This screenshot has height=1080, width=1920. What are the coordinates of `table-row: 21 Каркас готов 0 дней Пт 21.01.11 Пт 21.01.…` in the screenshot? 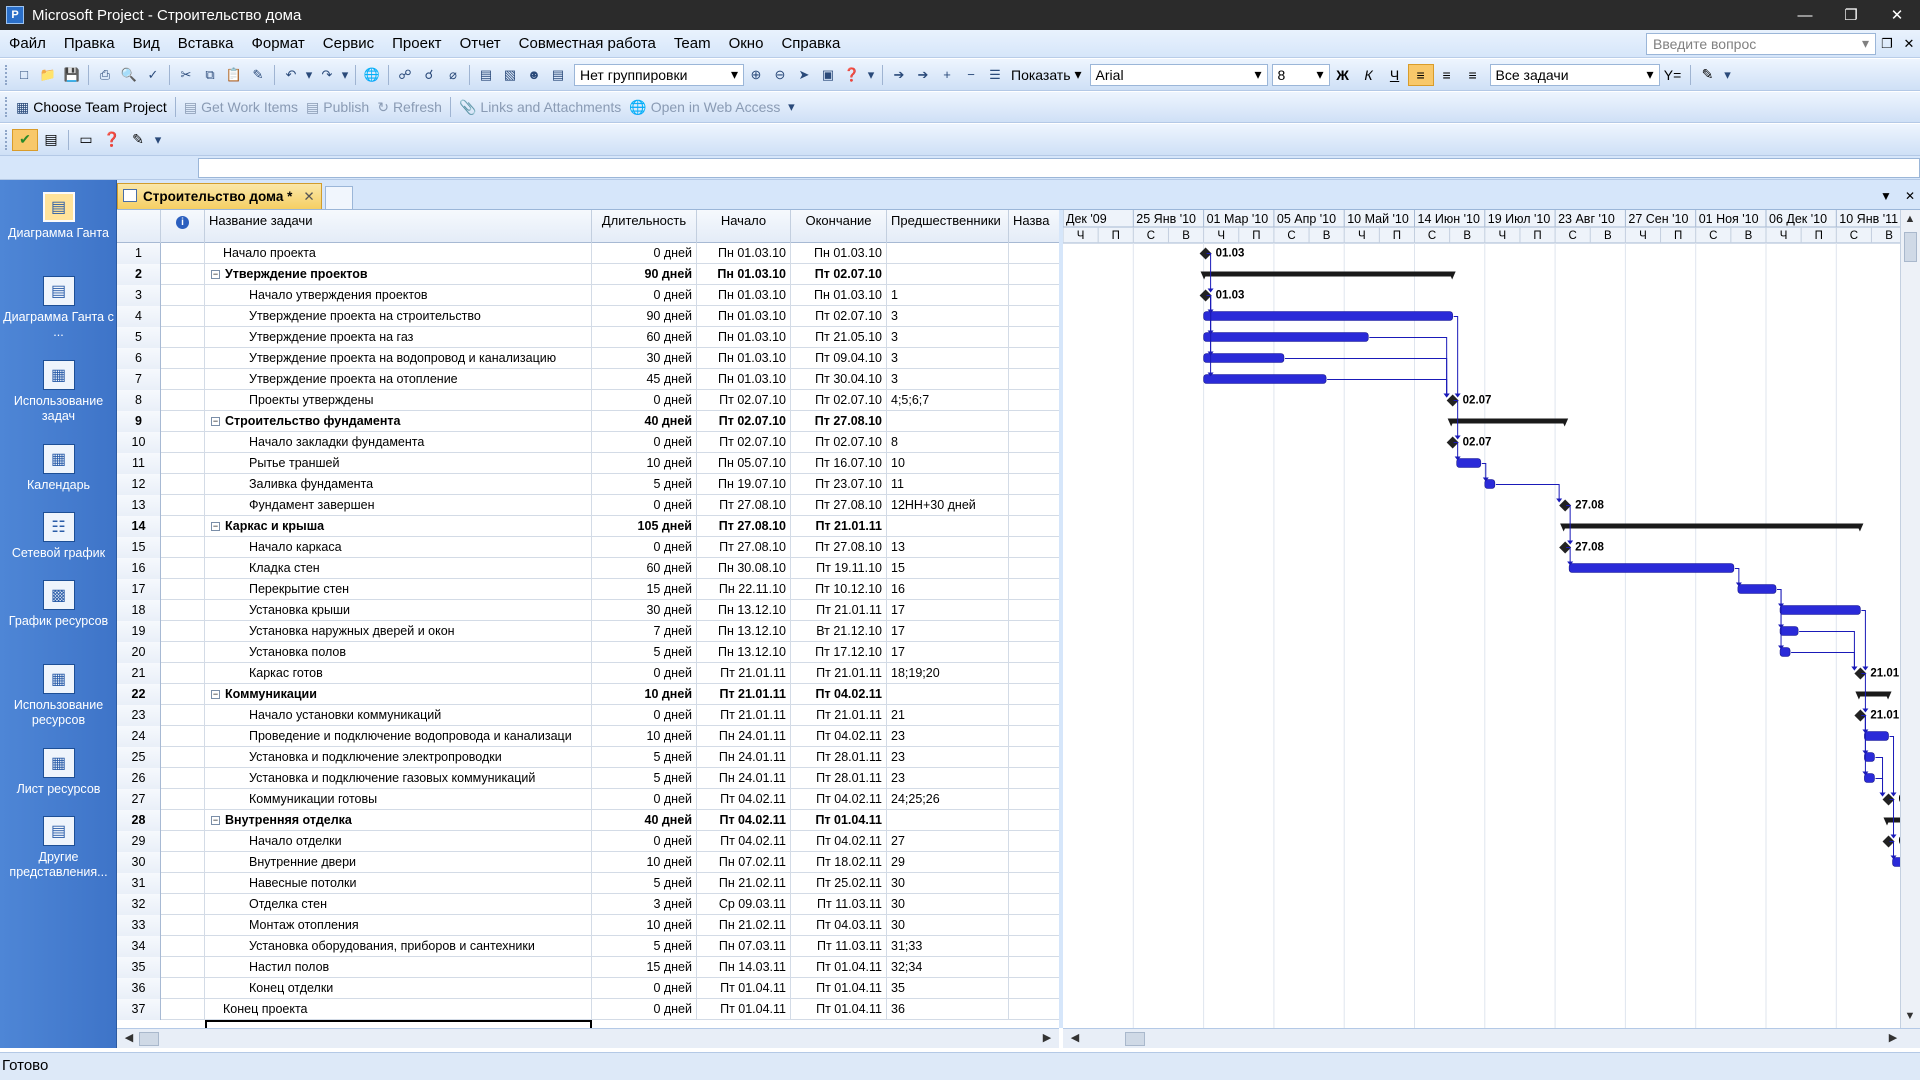 It's located at (588, 673).